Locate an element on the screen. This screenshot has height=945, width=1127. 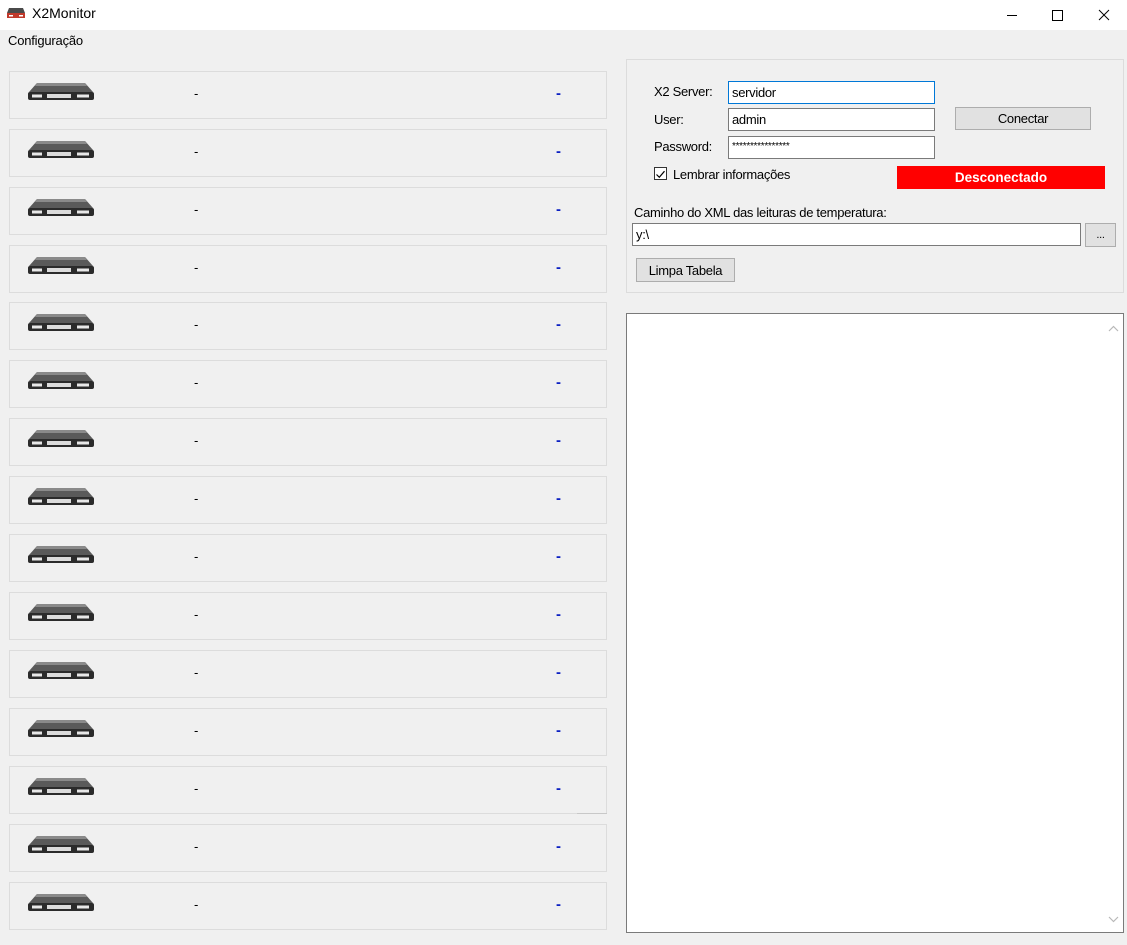
checkmark-icon is located at coordinates (660, 174).